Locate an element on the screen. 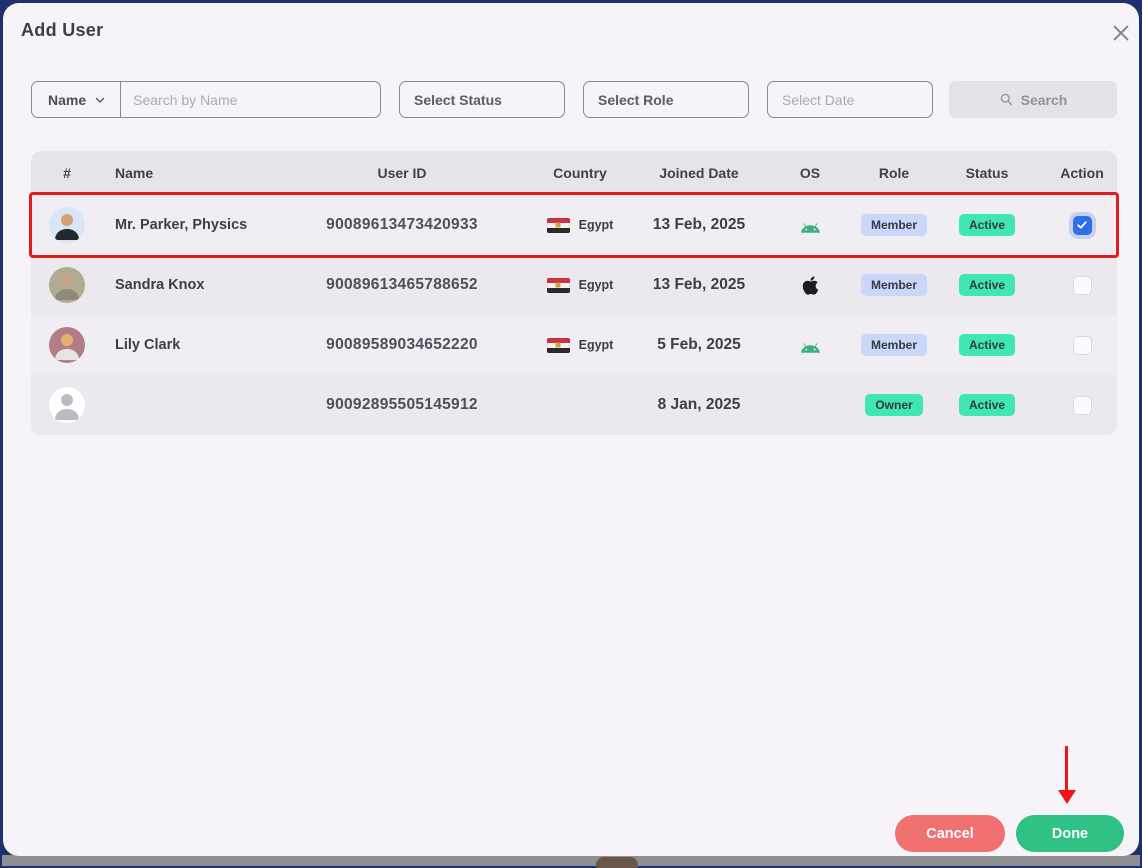  name-search-combo: Name Search by Name is located at coordinates (206, 99).